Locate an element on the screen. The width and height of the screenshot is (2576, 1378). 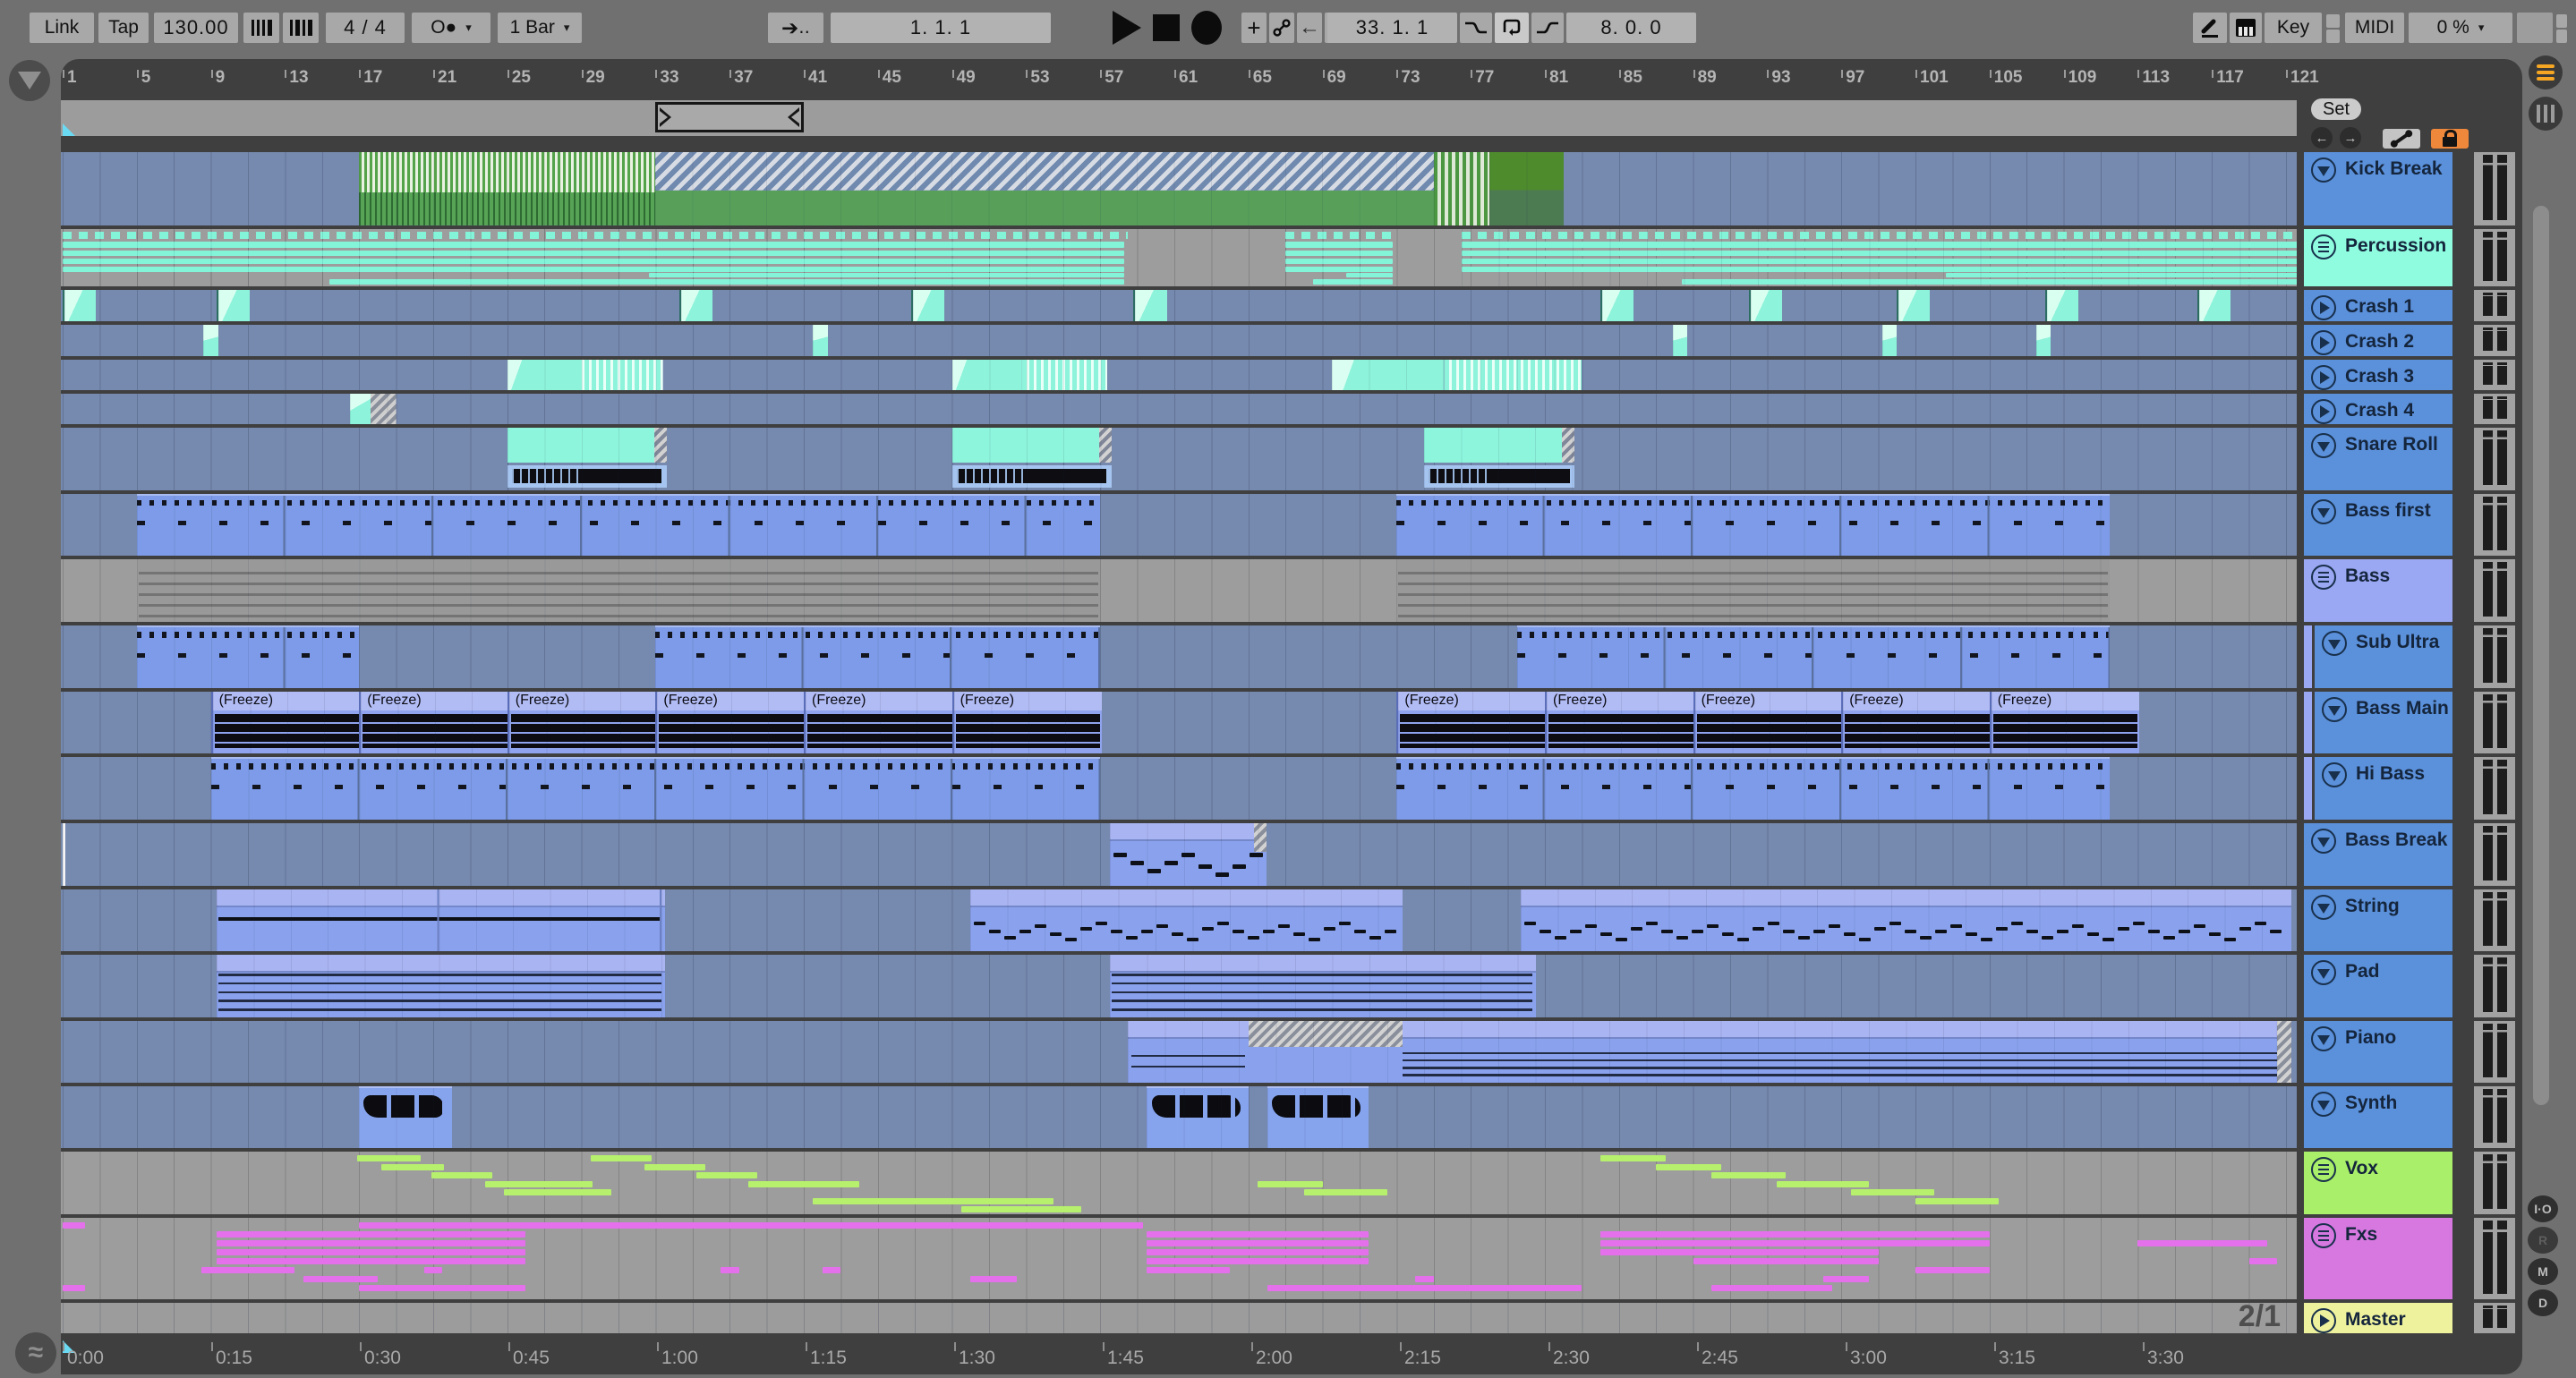
track-header-snare-roll: Snare Roll is located at coordinates (2409, 459).